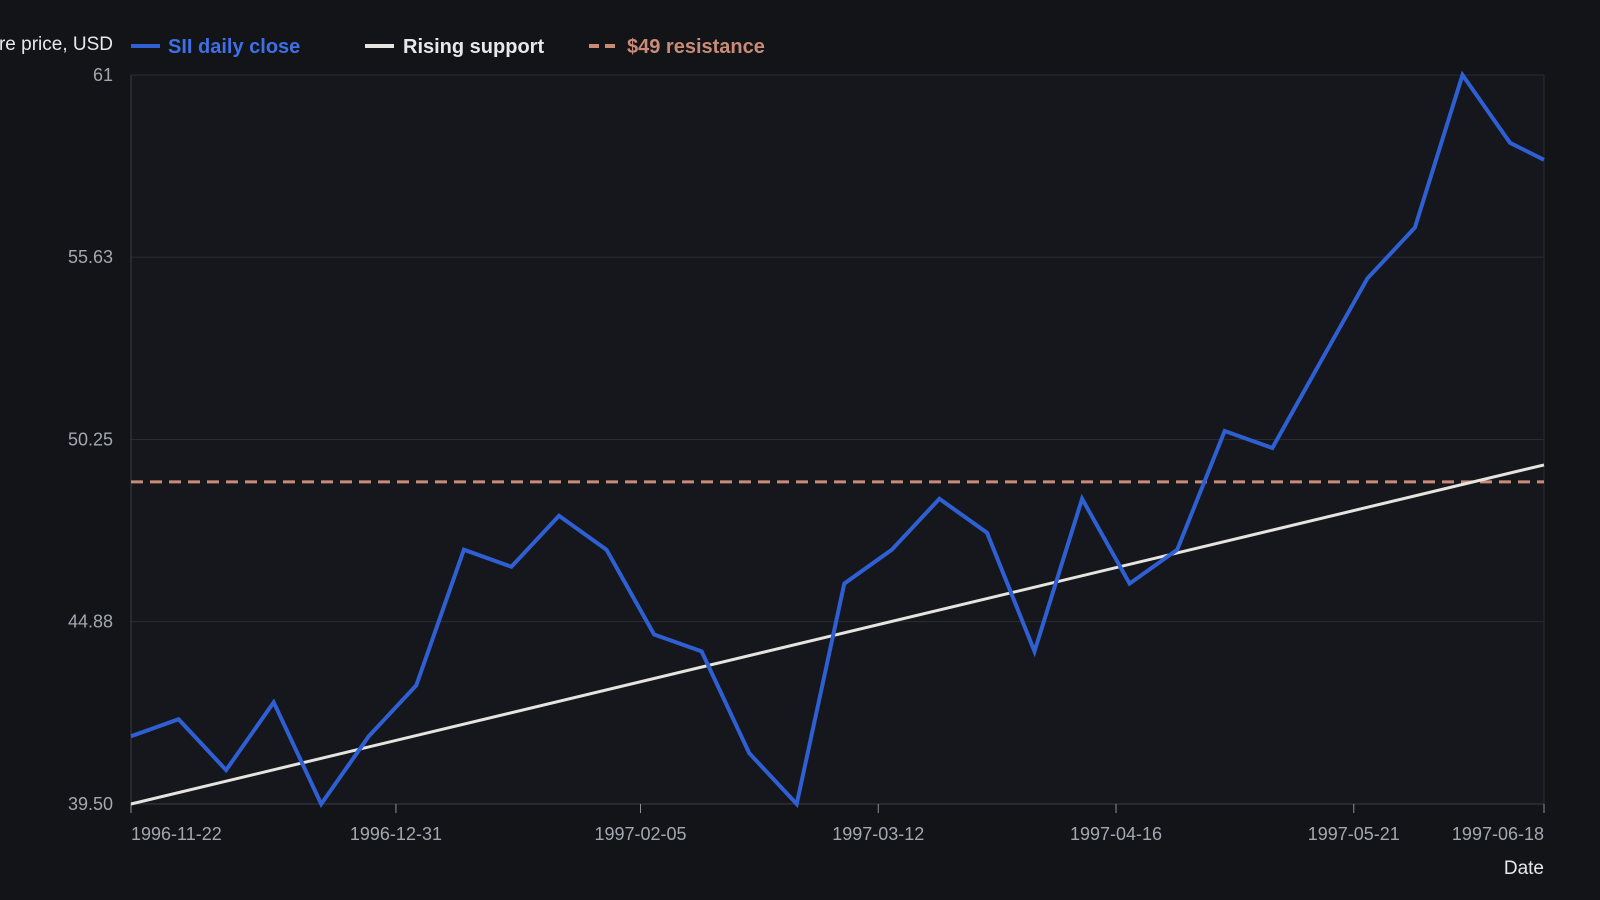 This screenshot has height=900, width=1600. I want to click on x-tick-label: 1997-05-21, so click(1354, 834).